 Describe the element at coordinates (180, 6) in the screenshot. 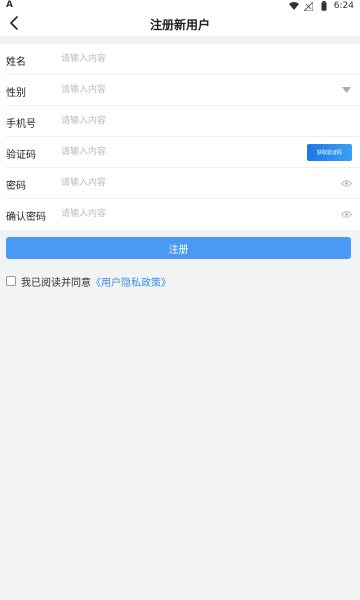

I see `status-bar: A 6:24` at that location.